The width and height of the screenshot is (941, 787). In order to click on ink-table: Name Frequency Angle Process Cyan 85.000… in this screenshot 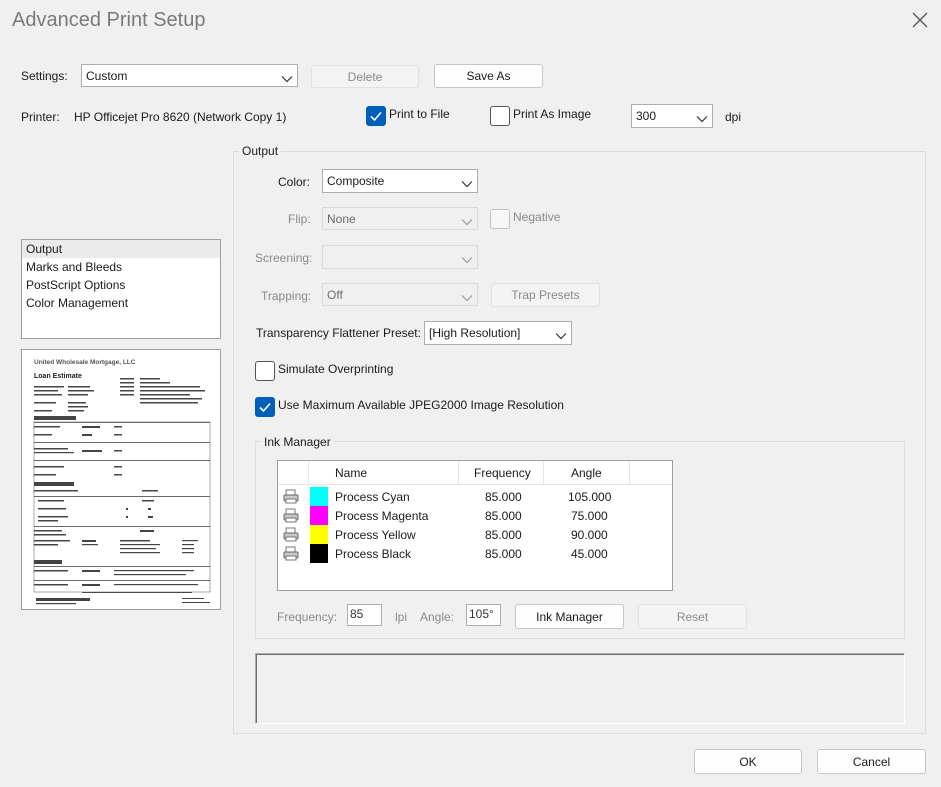, I will do `click(475, 525)`.